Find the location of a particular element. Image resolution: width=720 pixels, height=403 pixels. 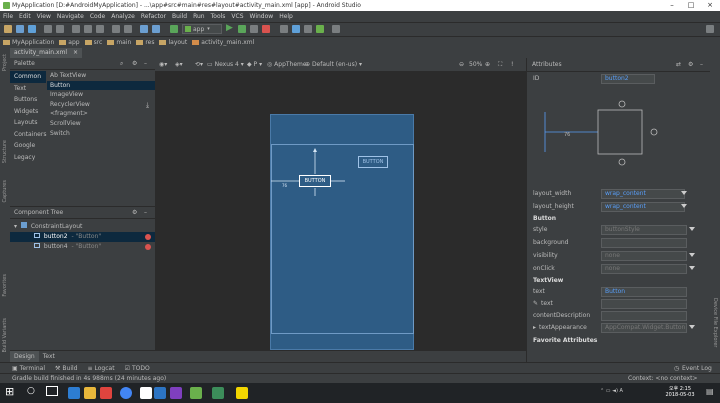

api-select: ◆ P ▾ is located at coordinates (254, 64).